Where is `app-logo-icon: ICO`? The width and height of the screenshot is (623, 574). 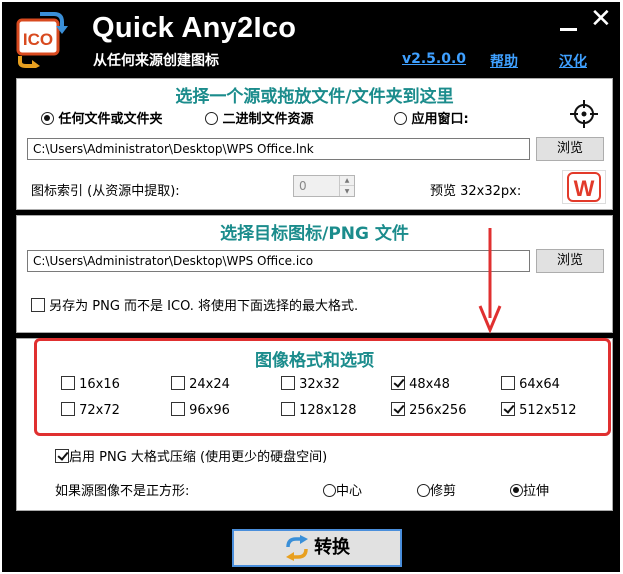 app-logo-icon: ICO is located at coordinates (39, 41).